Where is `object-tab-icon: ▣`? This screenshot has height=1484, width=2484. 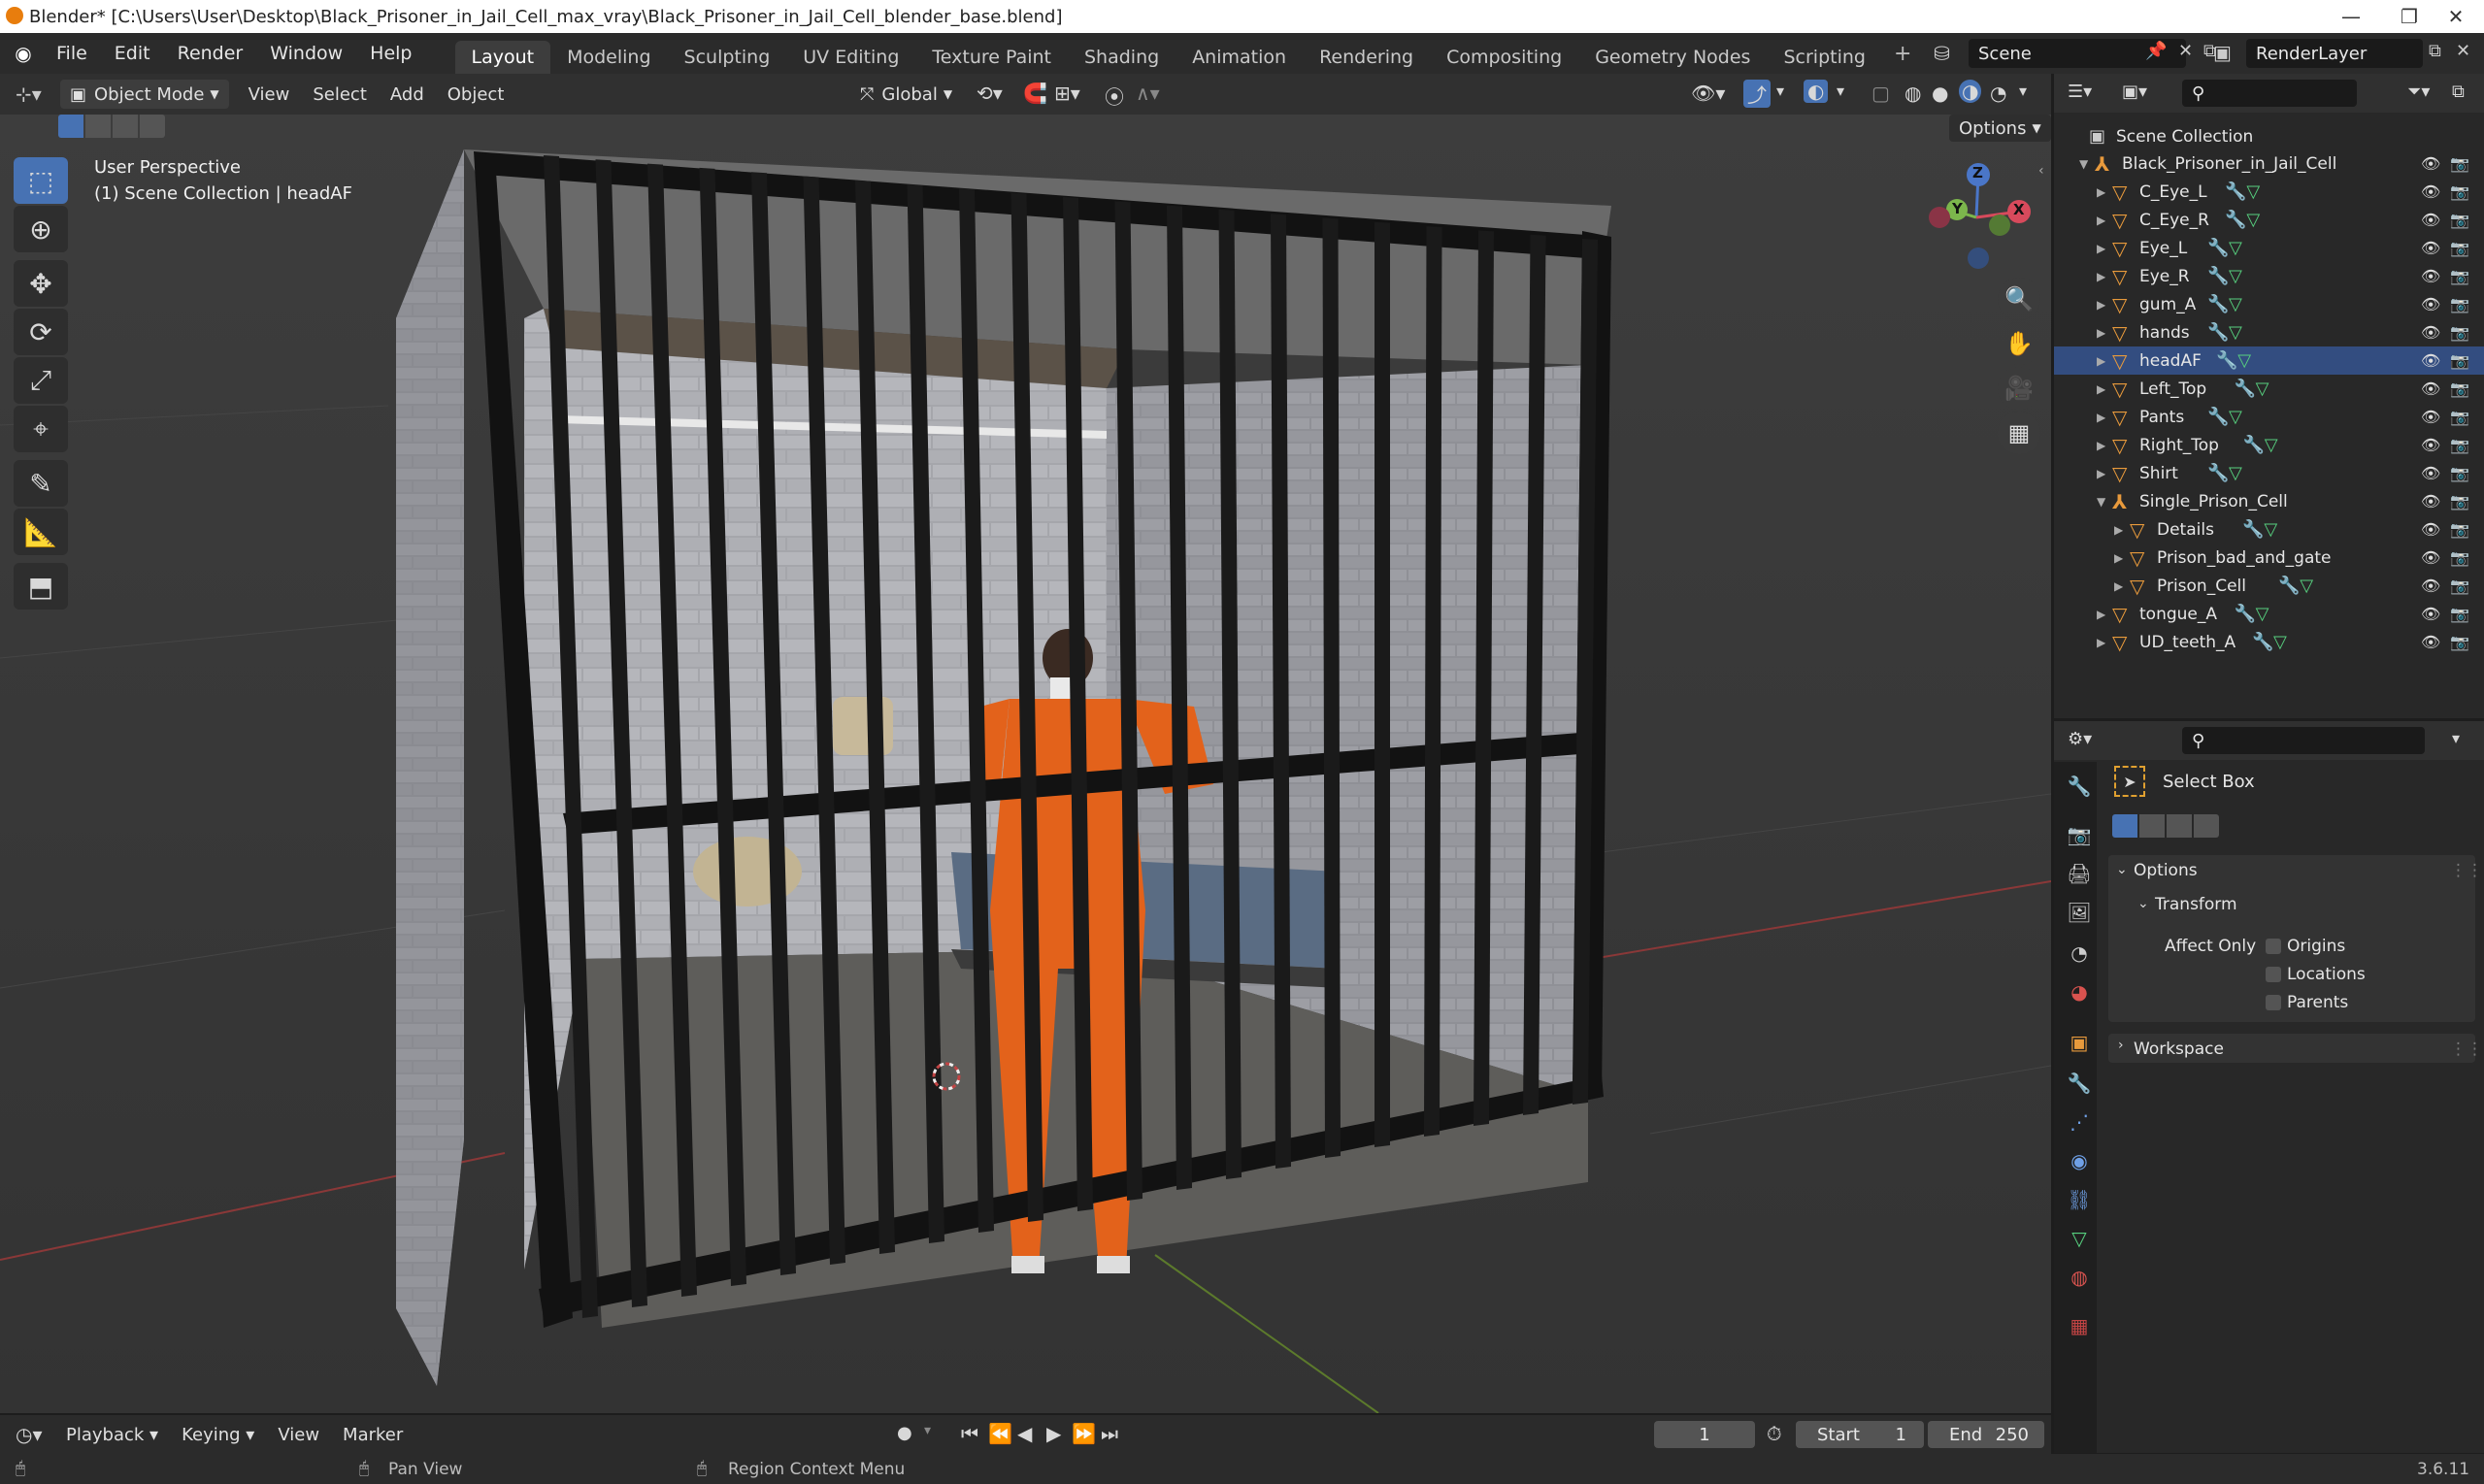
object-tab-icon: ▣ is located at coordinates (2079, 1042).